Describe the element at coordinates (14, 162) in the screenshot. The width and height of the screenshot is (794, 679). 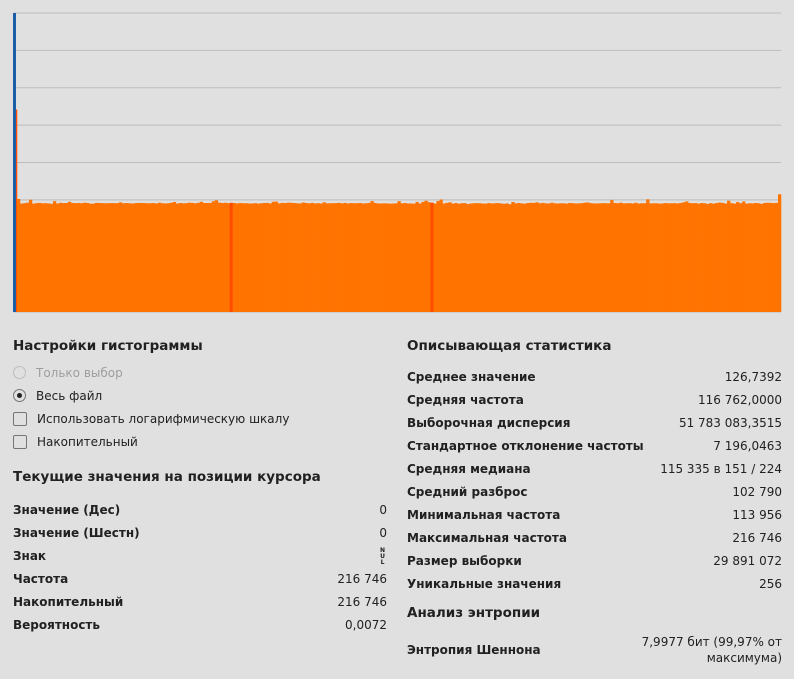
I see `cursor-line` at that location.